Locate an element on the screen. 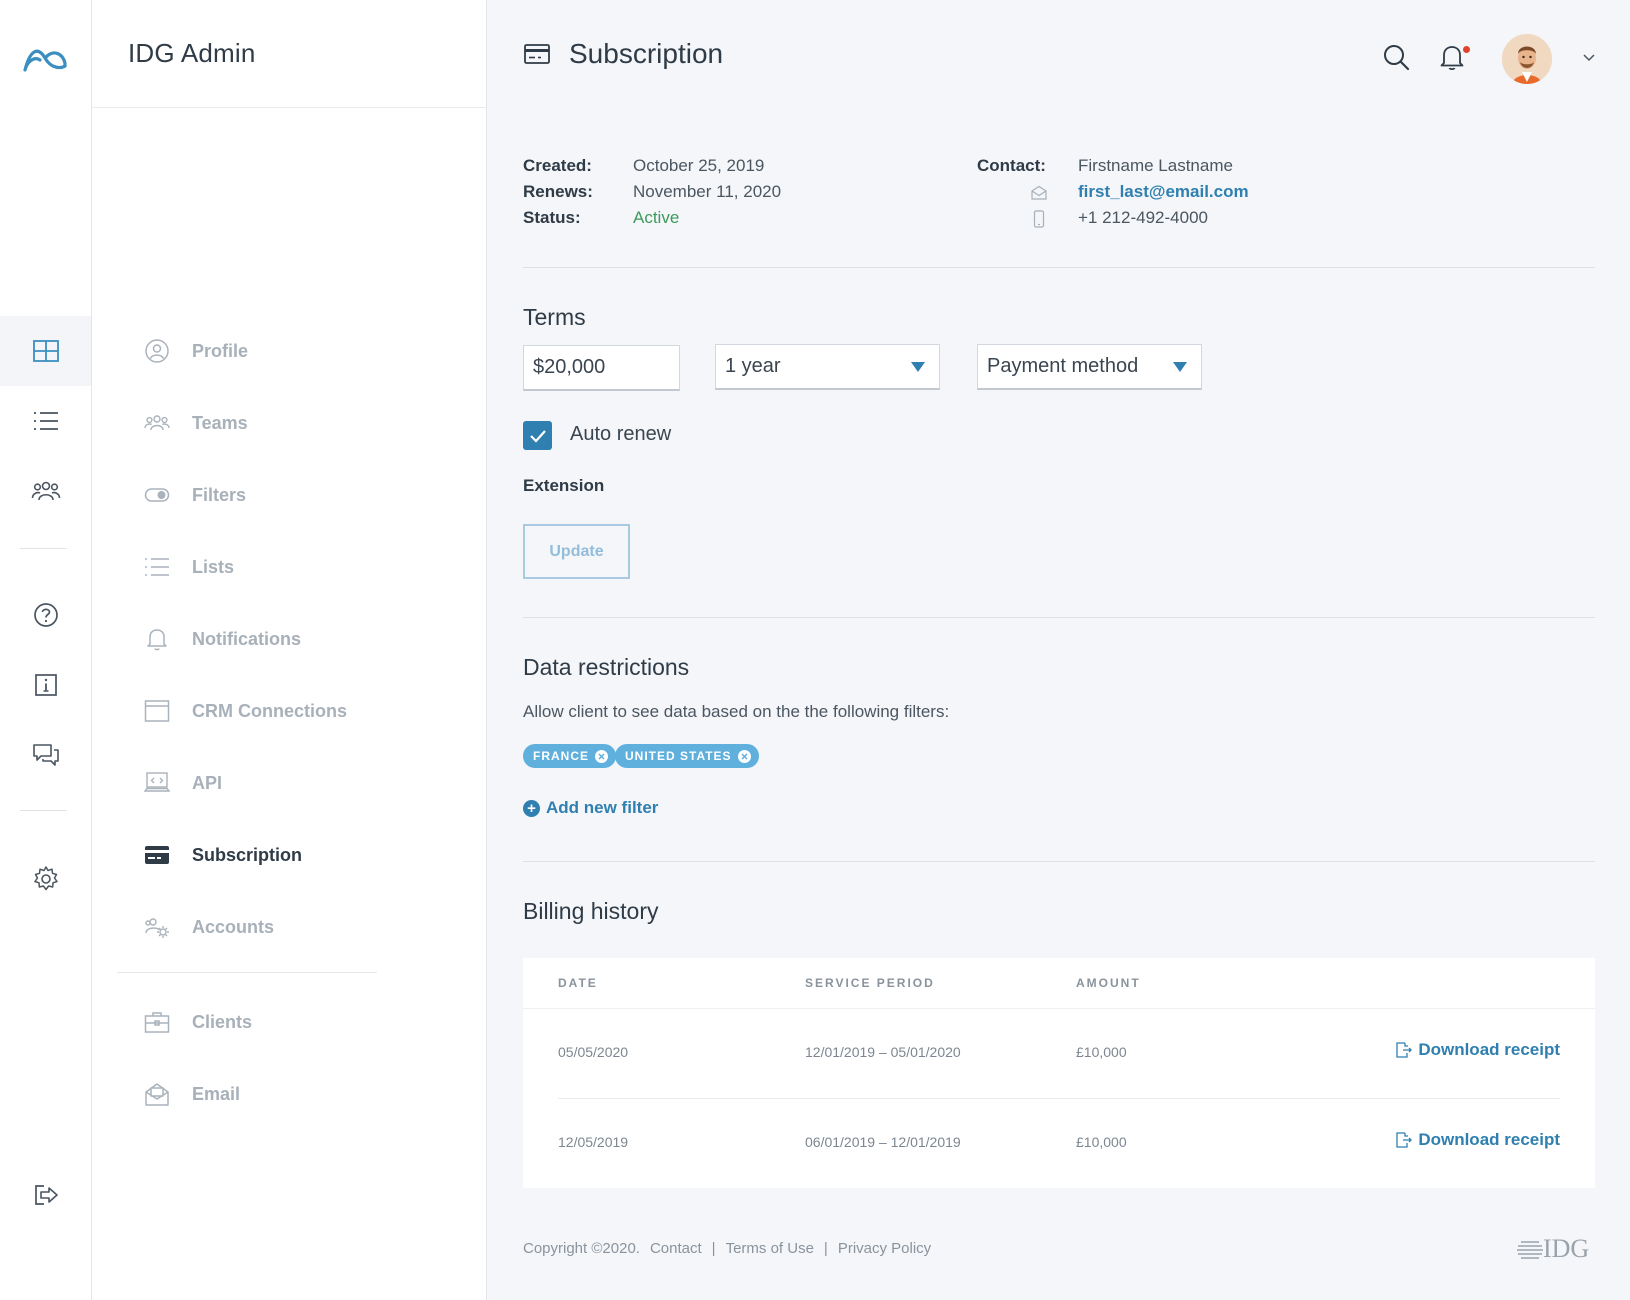 Image resolution: width=1630 pixels, height=1300 pixels. list-icon is located at coordinates (157, 567).